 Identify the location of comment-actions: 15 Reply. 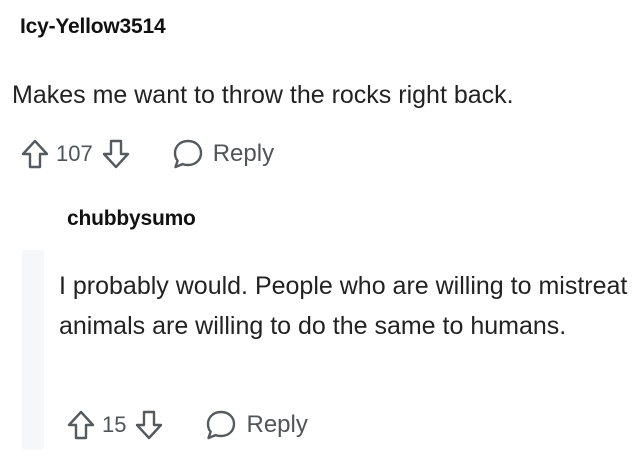
(187, 425).